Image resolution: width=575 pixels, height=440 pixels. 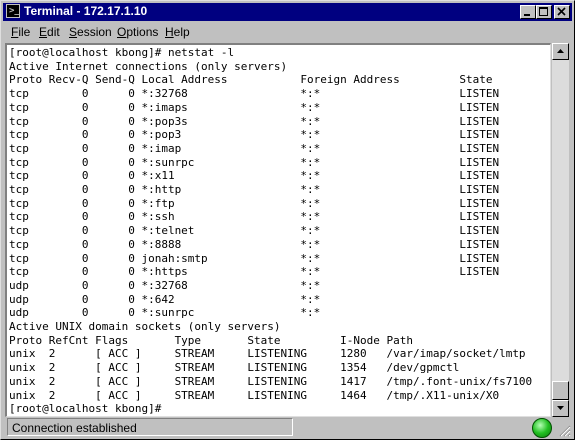 What do you see at coordinates (560, 230) in the screenshot?
I see `vertical-scrollbar` at bounding box center [560, 230].